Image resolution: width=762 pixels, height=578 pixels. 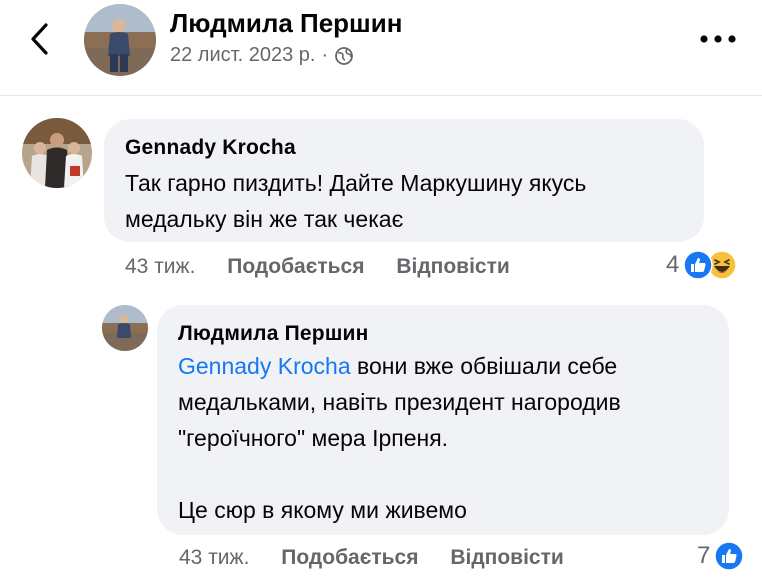 What do you see at coordinates (210, 148) in the screenshot?
I see `comment-author: Gennady Krocha` at bounding box center [210, 148].